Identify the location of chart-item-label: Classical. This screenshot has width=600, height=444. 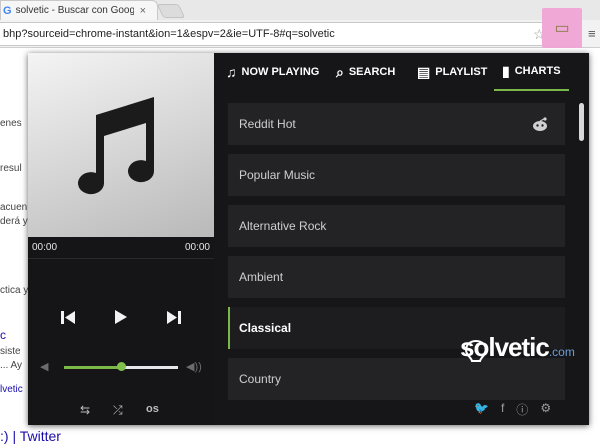
(265, 328).